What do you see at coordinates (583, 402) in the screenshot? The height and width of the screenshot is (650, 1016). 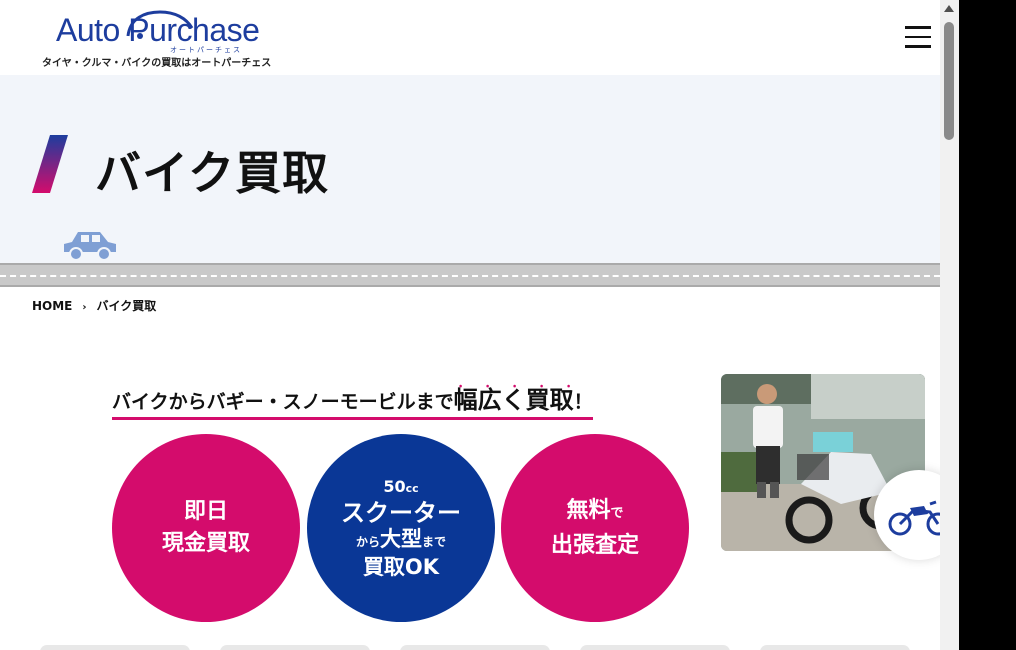 I see `headline-exclamation: ！` at bounding box center [583, 402].